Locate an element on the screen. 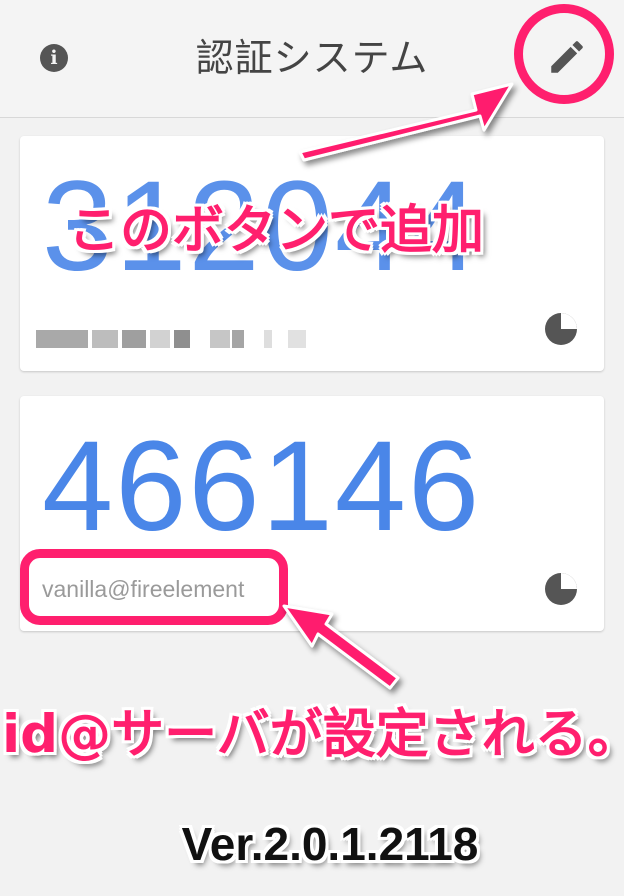 This screenshot has height=896, width=624. otp-code: 466146 is located at coordinates (262, 486).